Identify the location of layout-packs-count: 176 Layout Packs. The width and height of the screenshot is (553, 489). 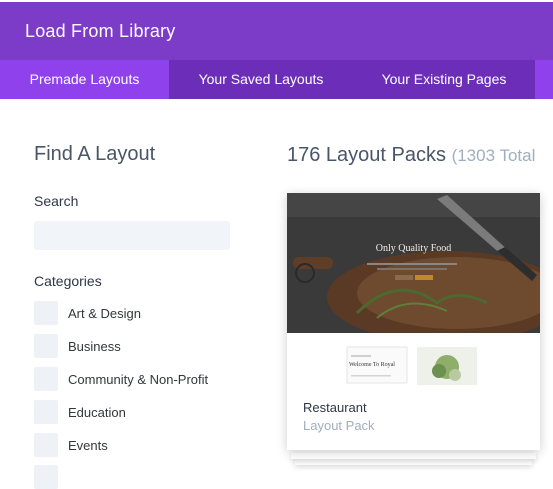
(366, 155).